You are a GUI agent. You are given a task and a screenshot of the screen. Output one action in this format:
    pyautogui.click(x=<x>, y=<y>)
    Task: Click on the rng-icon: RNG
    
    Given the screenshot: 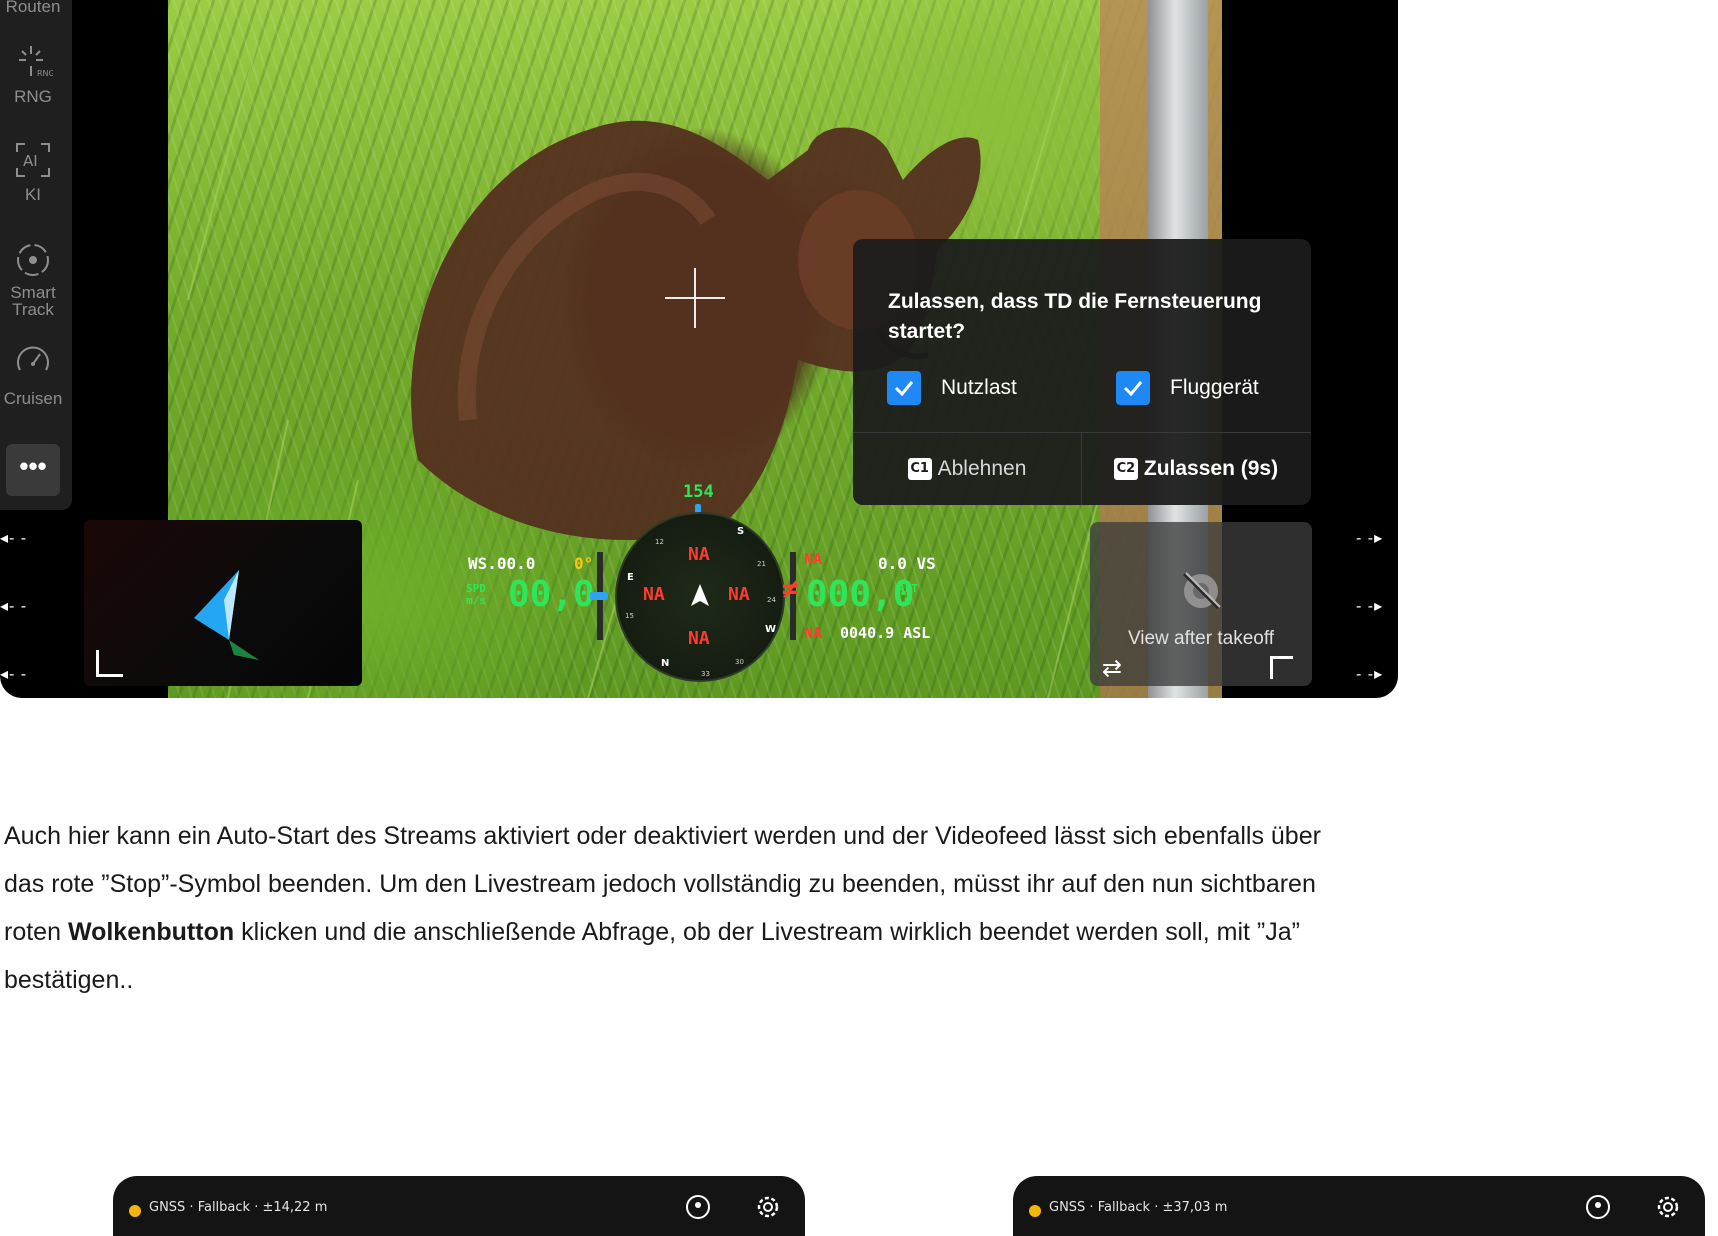 What is the action you would take?
    pyautogui.click(x=36, y=62)
    